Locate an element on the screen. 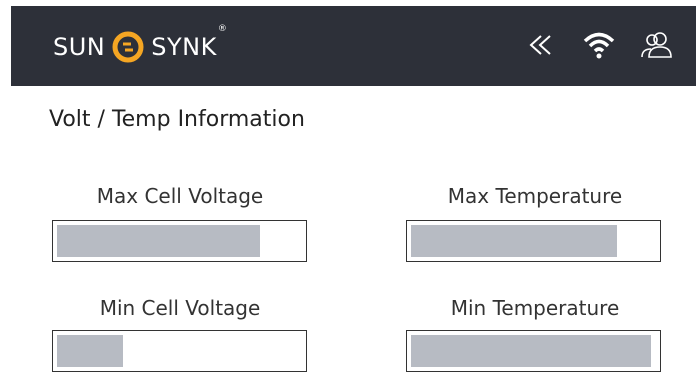  min-temperature-field is located at coordinates (533, 351).